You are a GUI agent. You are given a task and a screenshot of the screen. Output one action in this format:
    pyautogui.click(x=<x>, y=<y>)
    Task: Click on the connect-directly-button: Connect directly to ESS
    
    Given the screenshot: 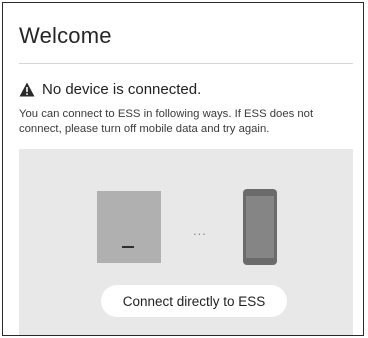 What is the action you would take?
    pyautogui.click(x=194, y=301)
    